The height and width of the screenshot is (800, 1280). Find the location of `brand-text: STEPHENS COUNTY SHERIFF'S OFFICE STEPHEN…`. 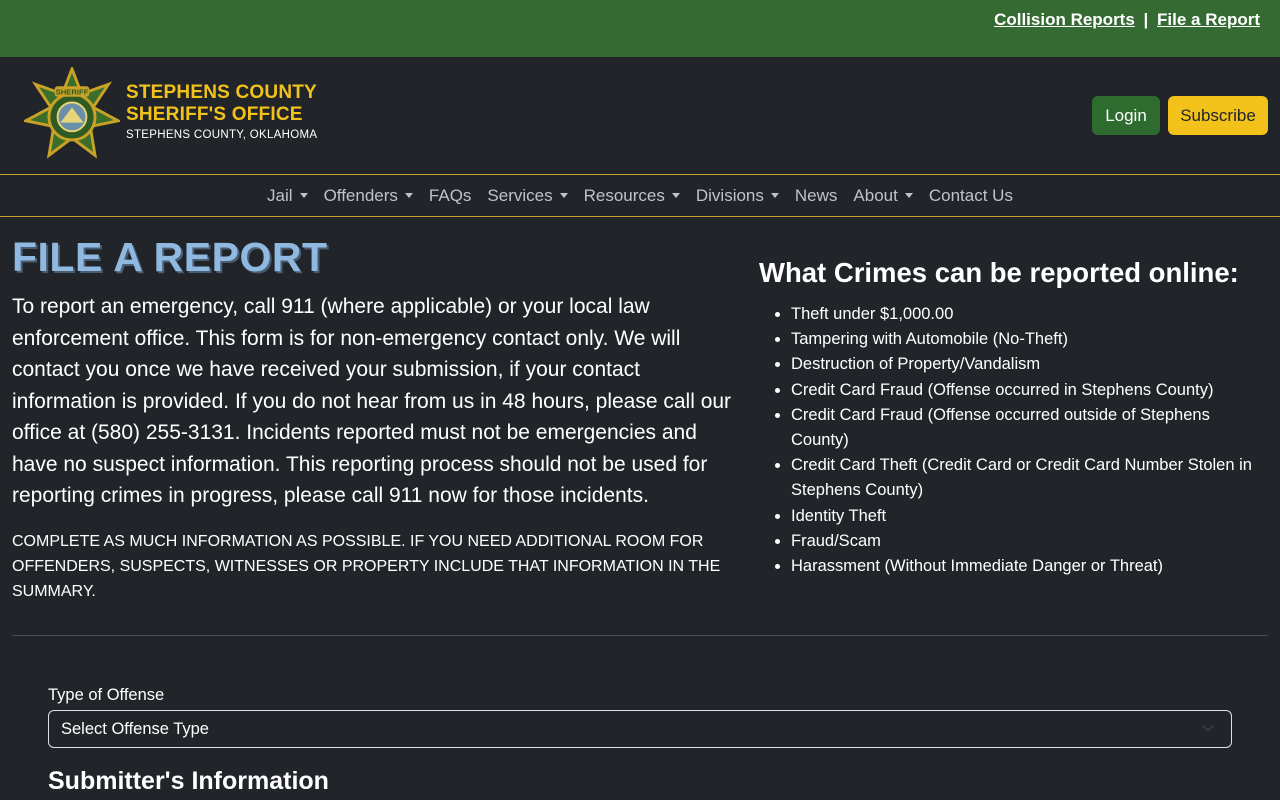

brand-text: STEPHENS COUNTY SHERIFF'S OFFICE STEPHEN… is located at coordinates (221, 111).